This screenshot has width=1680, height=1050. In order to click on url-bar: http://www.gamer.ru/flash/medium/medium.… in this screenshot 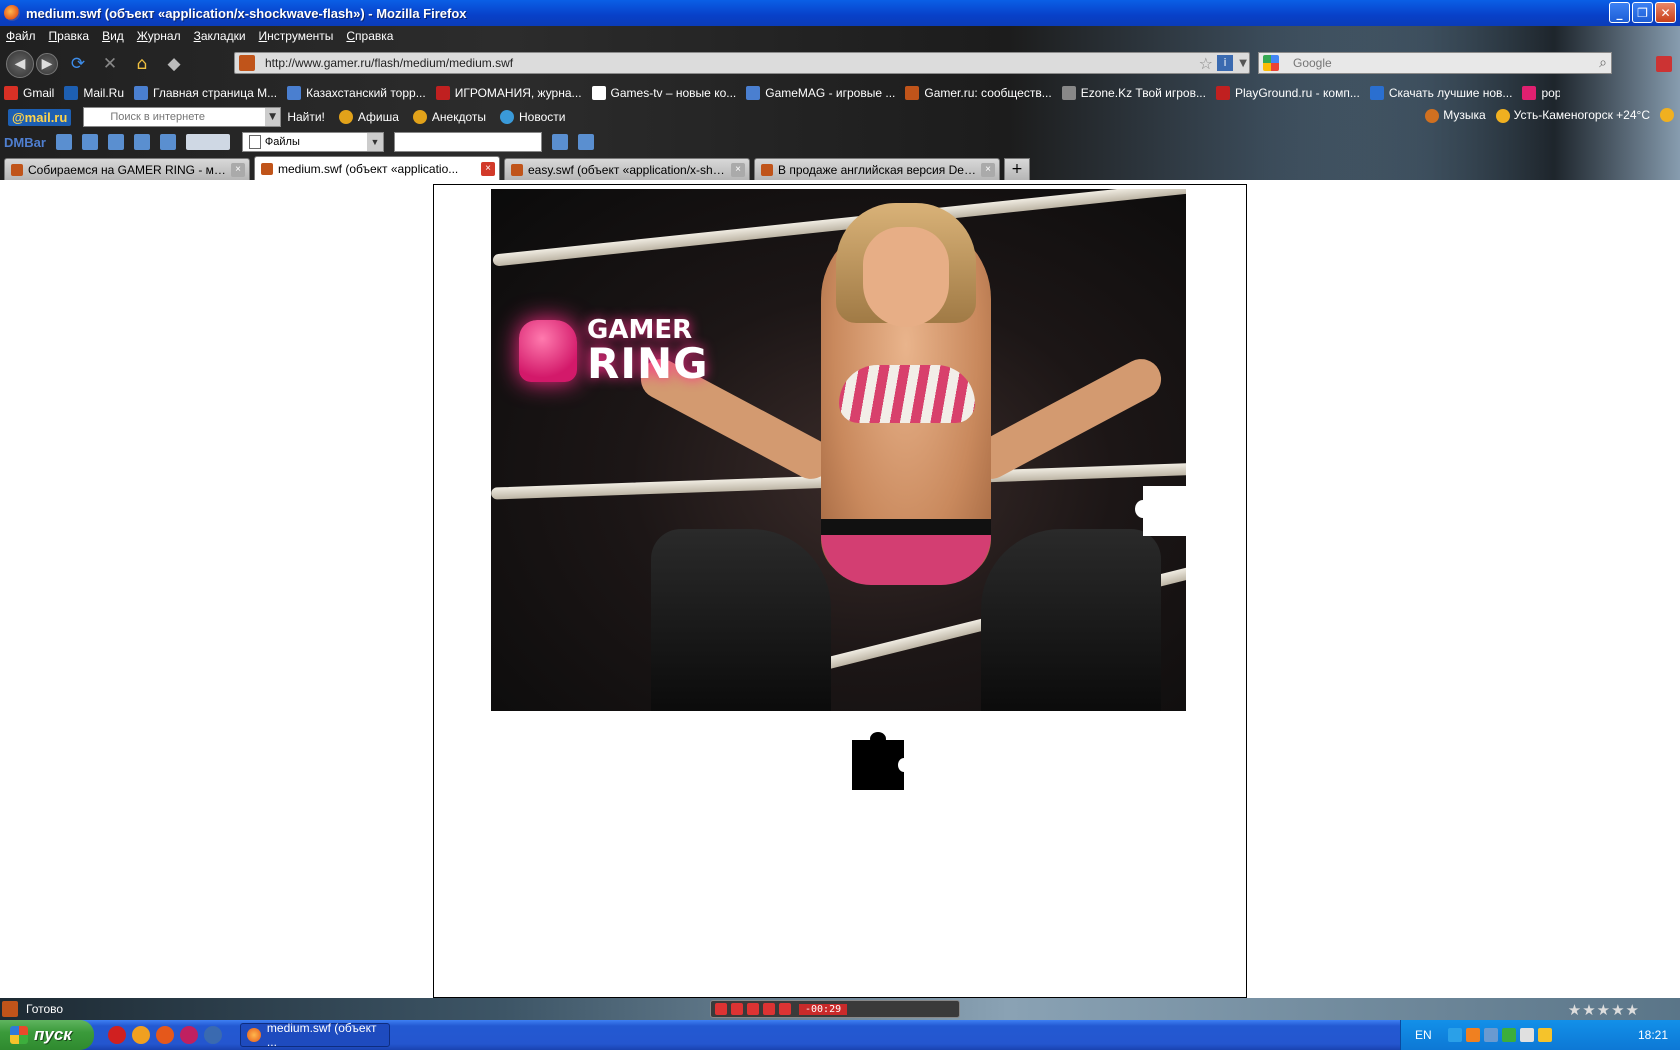, I will do `click(742, 63)`.